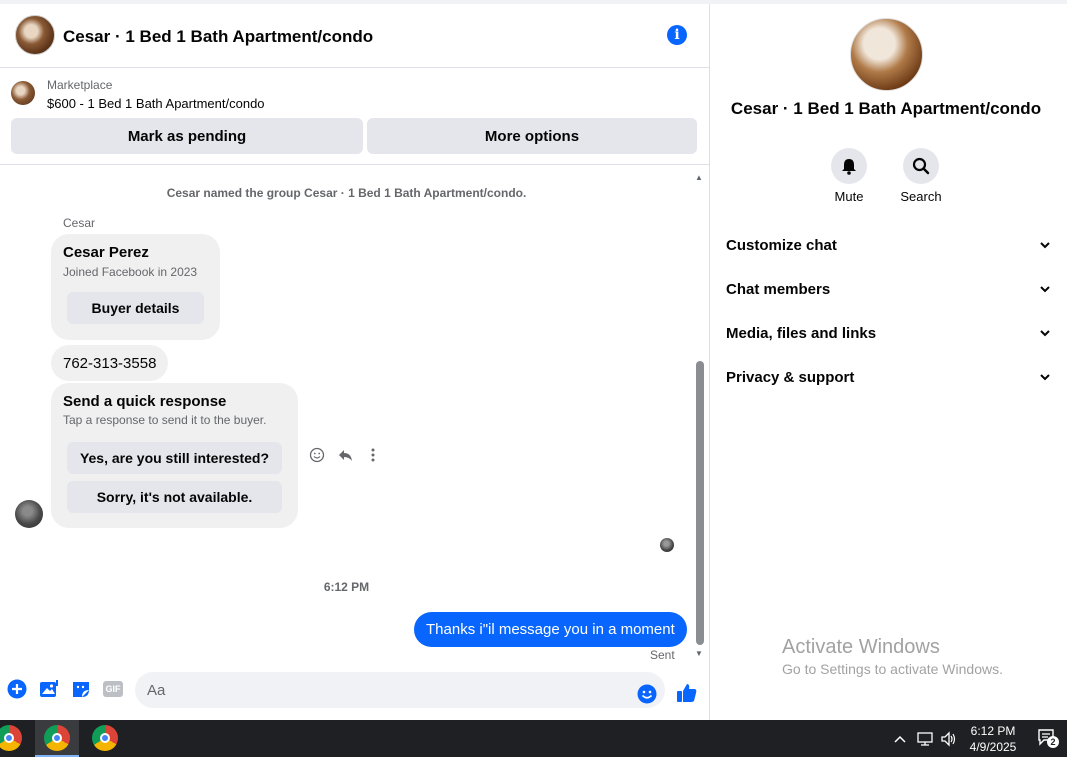 The width and height of the screenshot is (1067, 757). I want to click on section-customize-chat: Customize chat, so click(888, 245).